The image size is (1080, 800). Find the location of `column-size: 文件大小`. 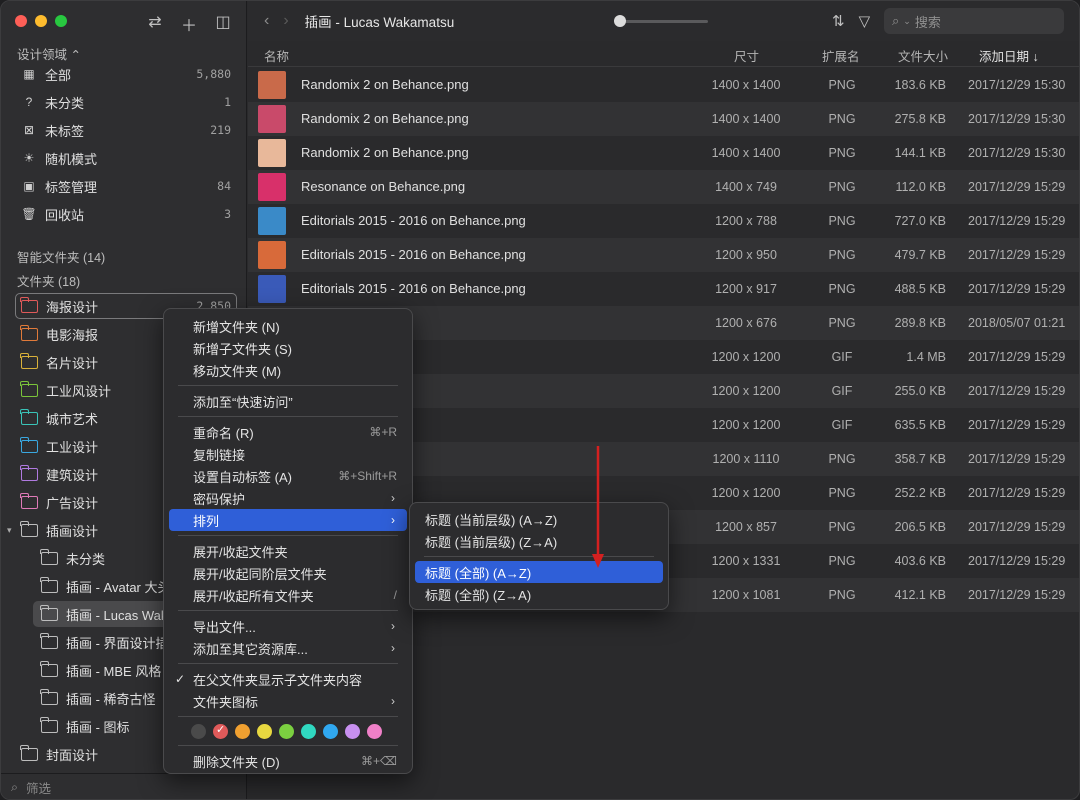

column-size: 文件大小 is located at coordinates (923, 55).